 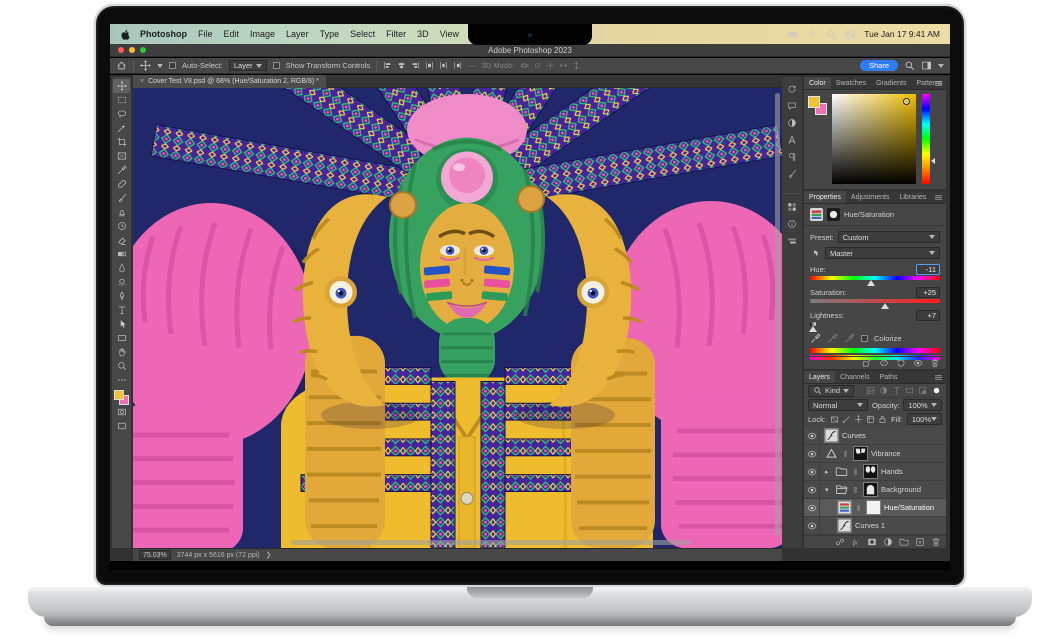 I want to click on foreground-background-swatches, so click(x=121, y=397).